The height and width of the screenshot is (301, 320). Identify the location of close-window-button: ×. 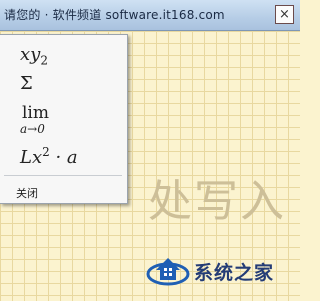
(284, 14).